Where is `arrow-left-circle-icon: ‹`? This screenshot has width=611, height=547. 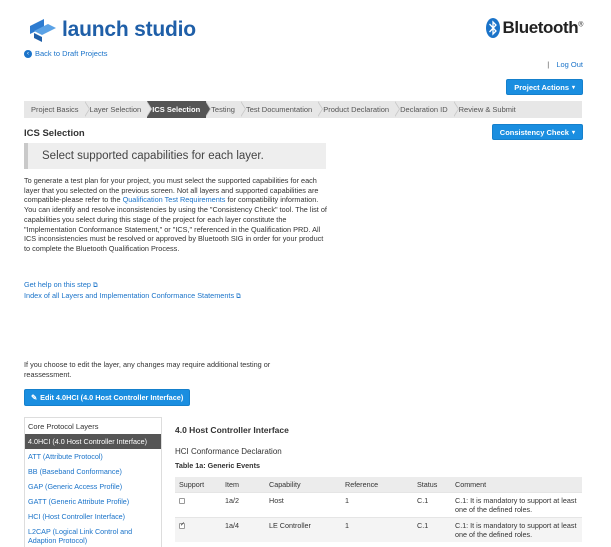 arrow-left-circle-icon: ‹ is located at coordinates (28, 53).